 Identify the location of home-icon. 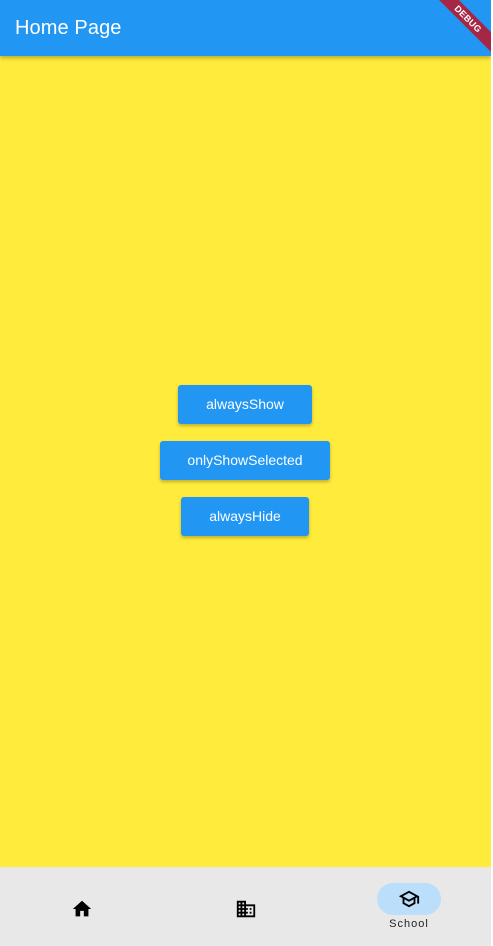
(82, 908).